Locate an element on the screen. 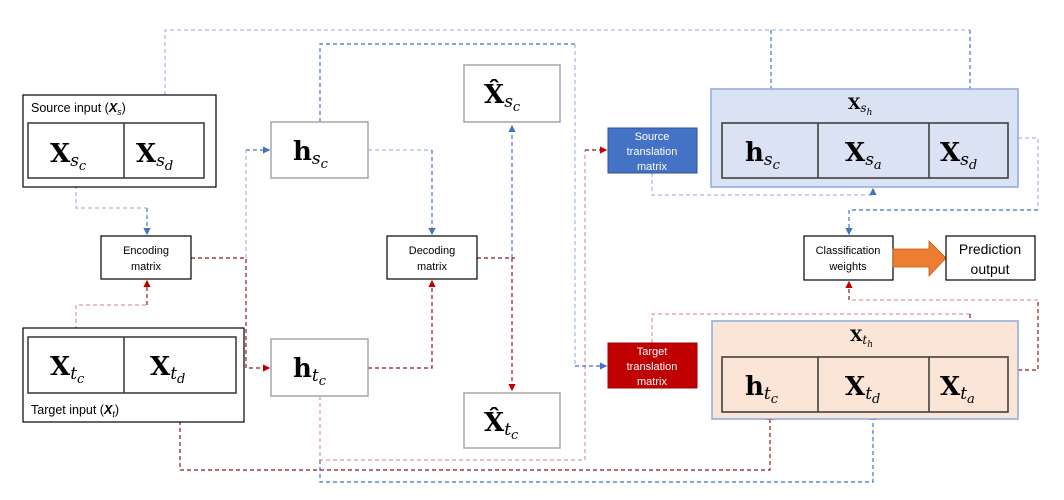  orange-arrow-icon is located at coordinates (919, 259).